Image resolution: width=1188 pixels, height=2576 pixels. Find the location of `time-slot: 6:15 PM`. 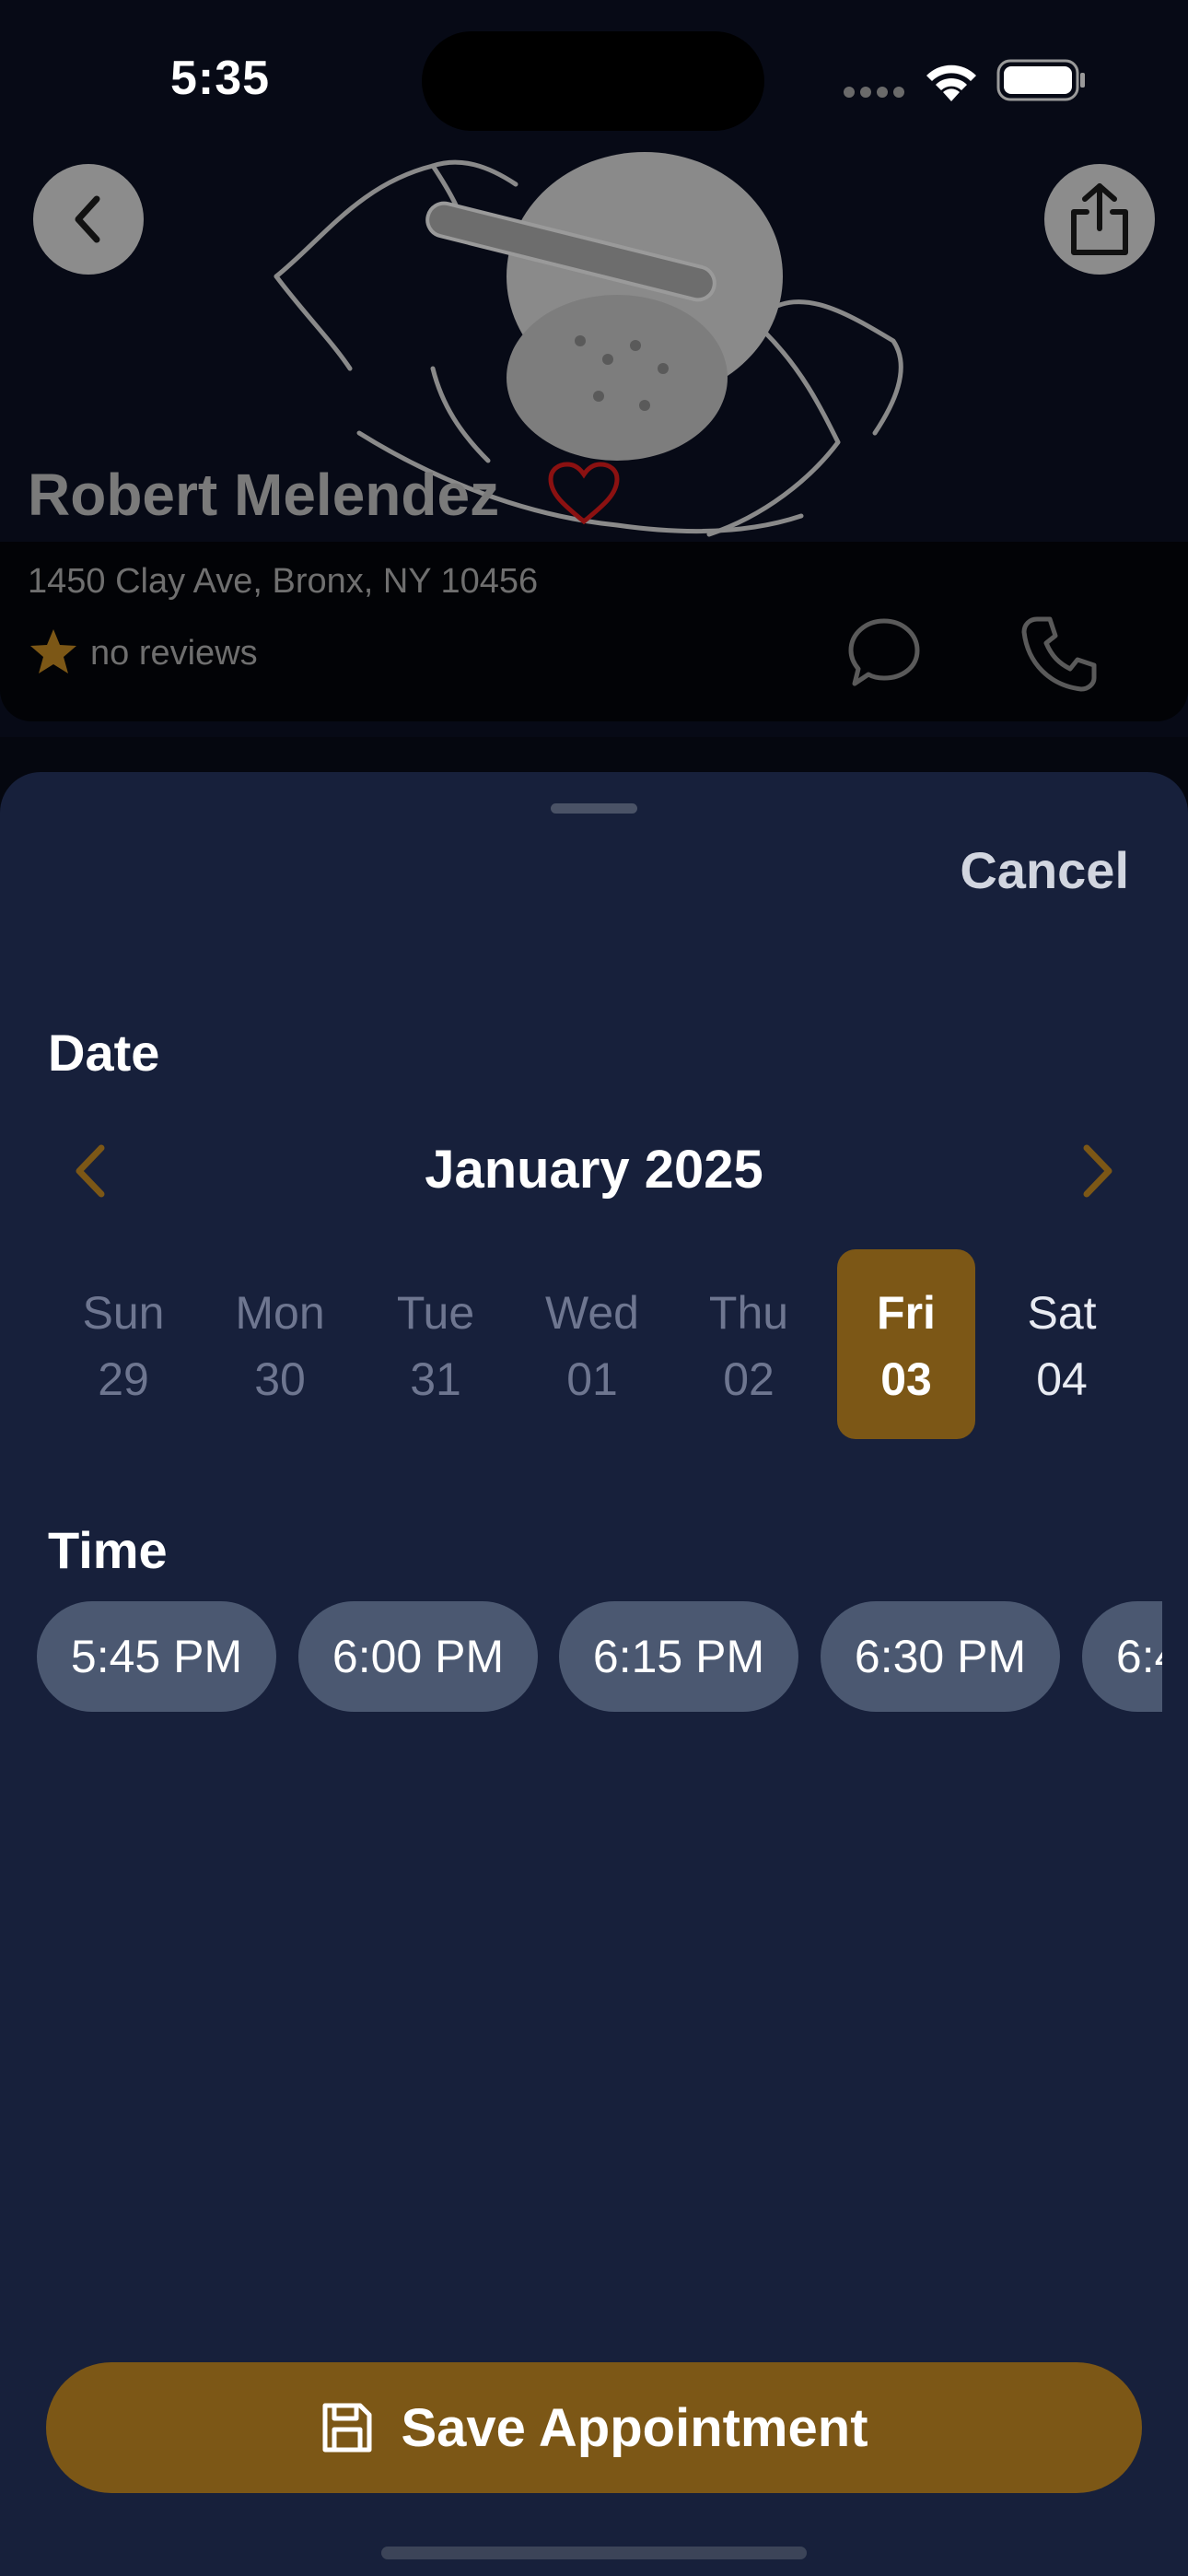

time-slot: 6:15 PM is located at coordinates (678, 1656).